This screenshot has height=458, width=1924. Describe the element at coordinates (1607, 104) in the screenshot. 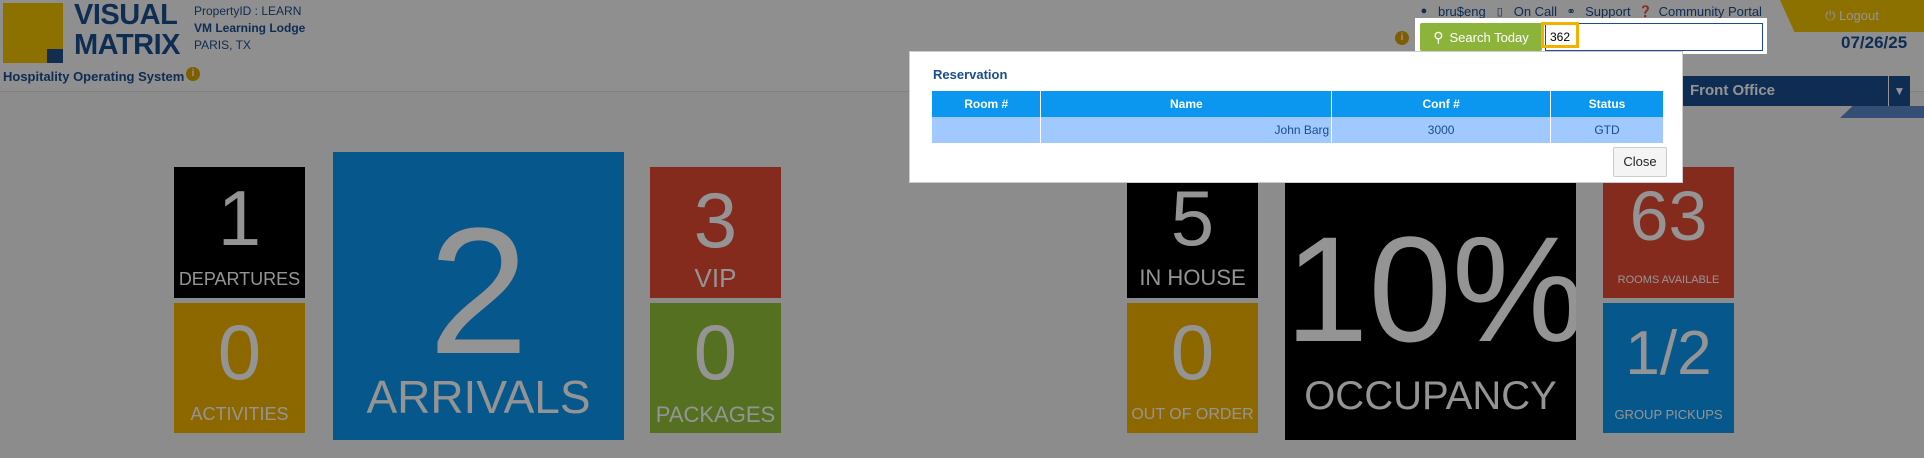

I see `column-header-status: Status` at that location.